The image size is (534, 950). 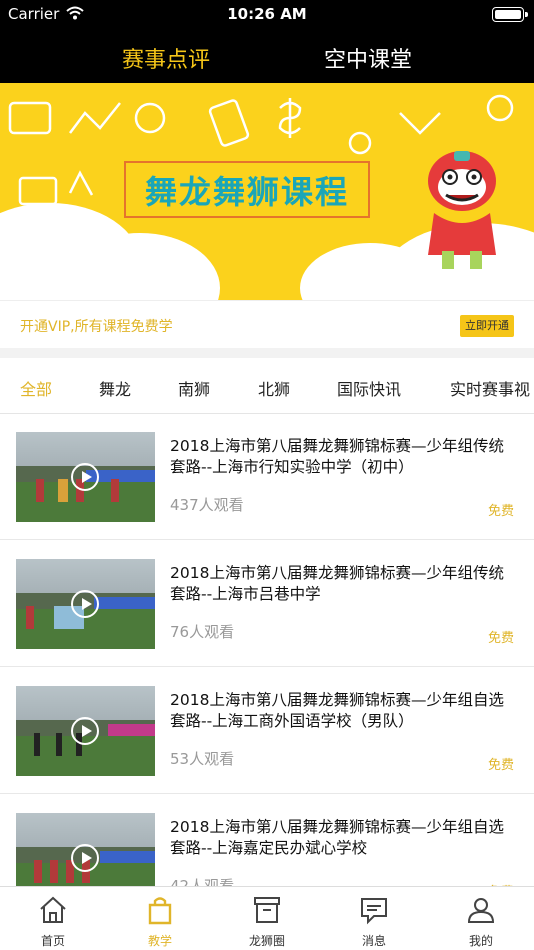 What do you see at coordinates (373, 941) in the screenshot?
I see `tab-messages-label: 消息` at bounding box center [373, 941].